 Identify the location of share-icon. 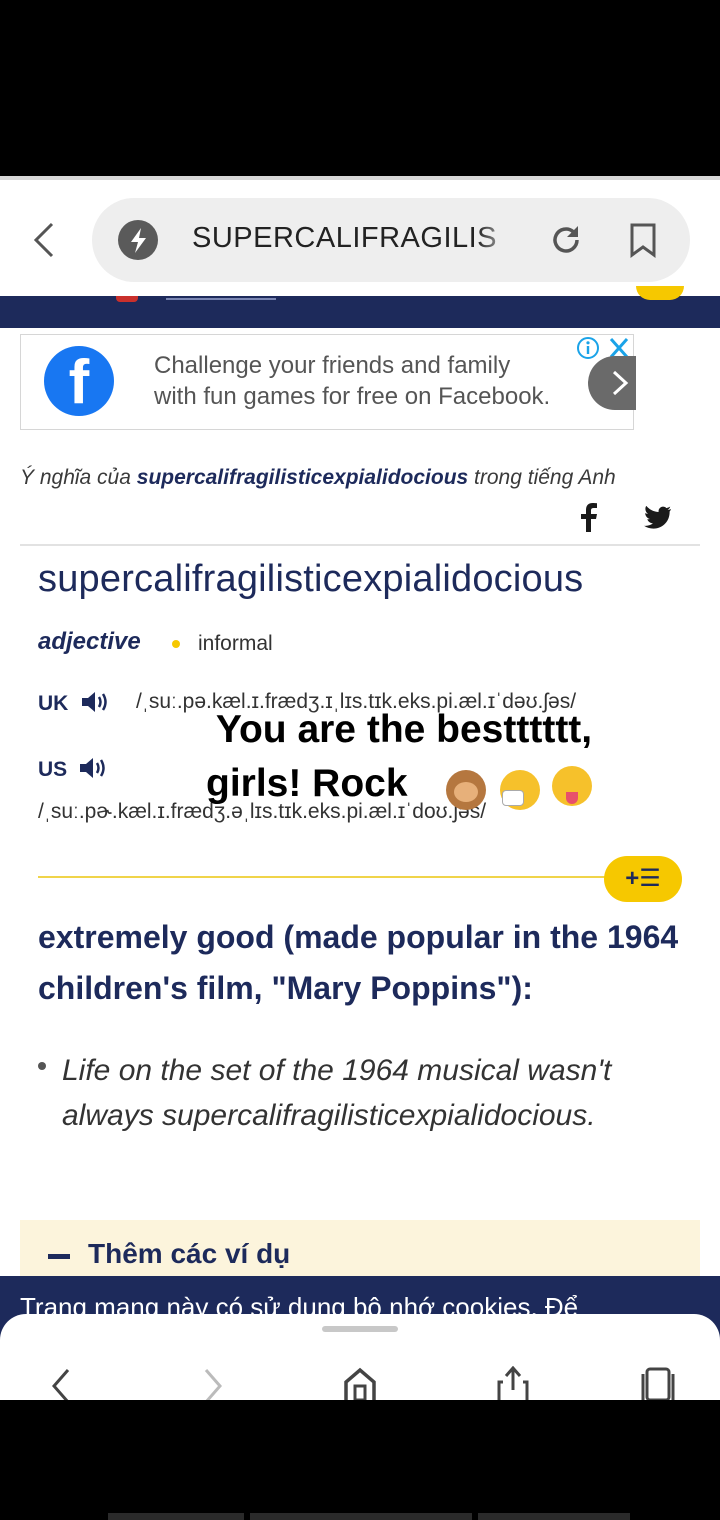
(513, 1382).